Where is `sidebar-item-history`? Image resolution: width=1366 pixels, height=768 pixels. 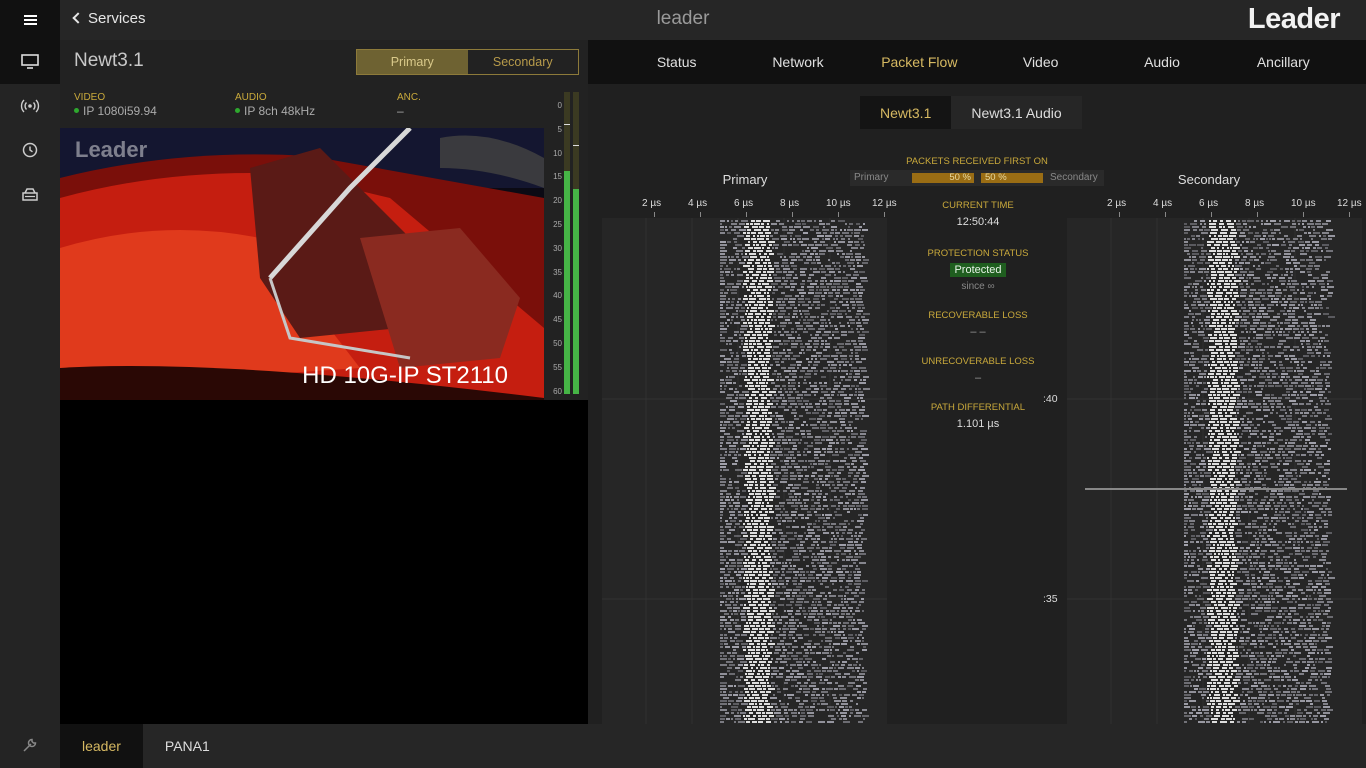
sidebar-item-history is located at coordinates (30, 150).